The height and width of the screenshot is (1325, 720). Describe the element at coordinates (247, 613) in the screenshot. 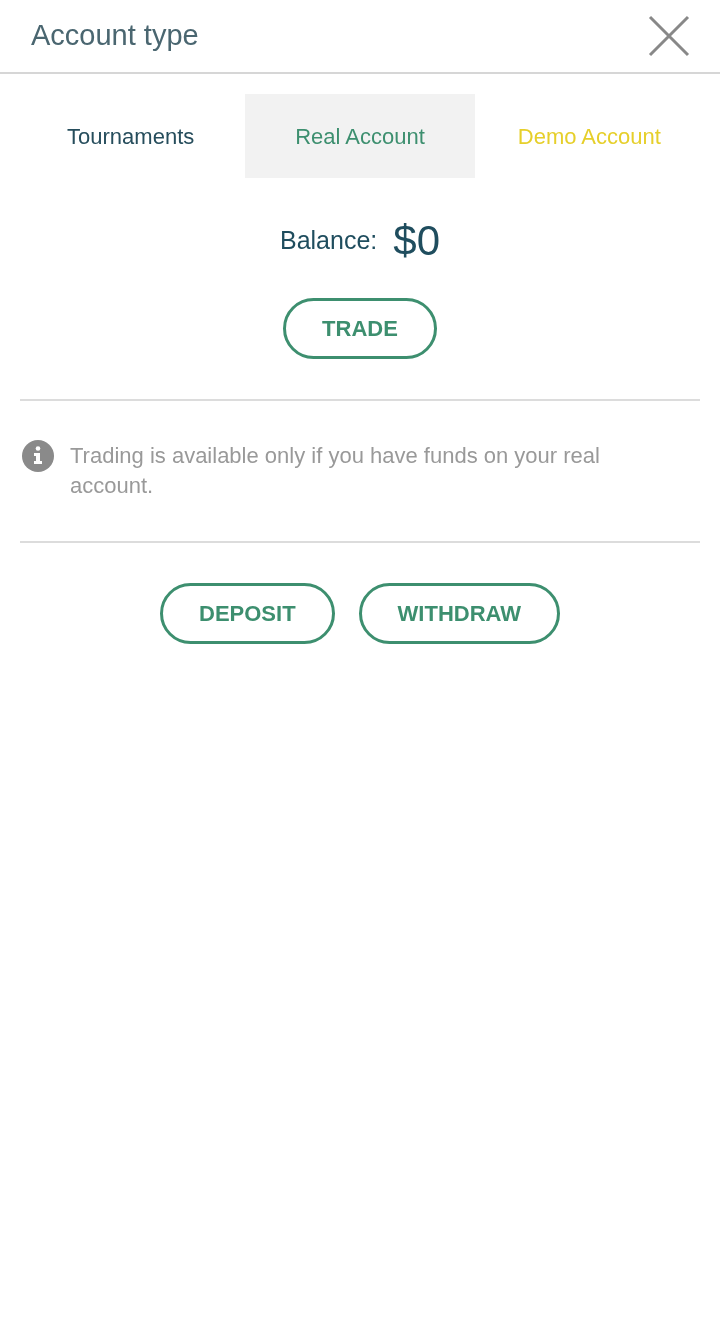

I see `deposit-button: DEPOSIT` at that location.